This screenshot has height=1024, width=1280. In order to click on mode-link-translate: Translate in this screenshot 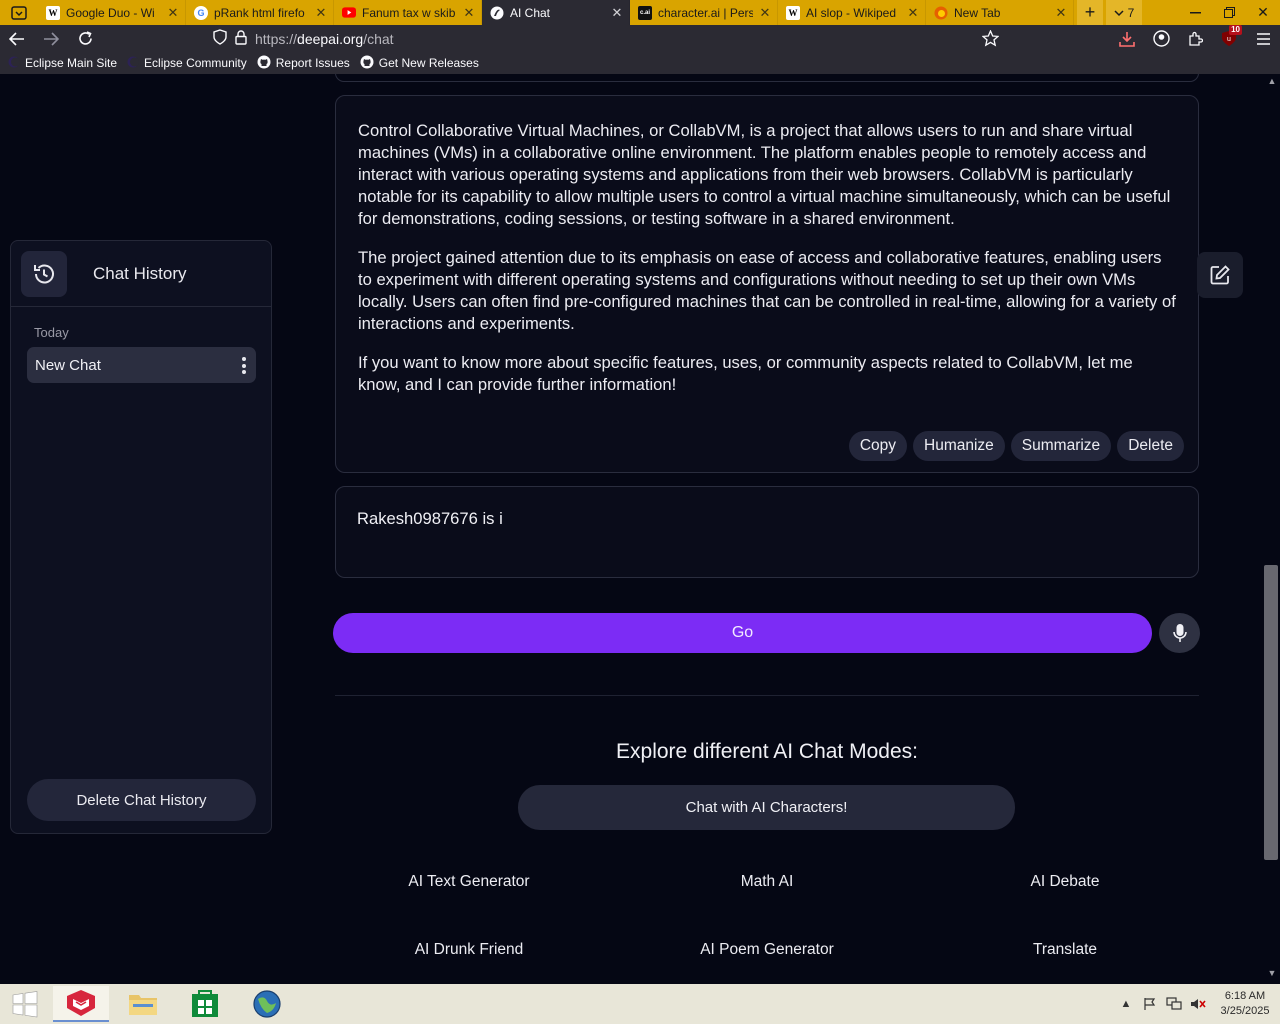, I will do `click(1065, 950)`.